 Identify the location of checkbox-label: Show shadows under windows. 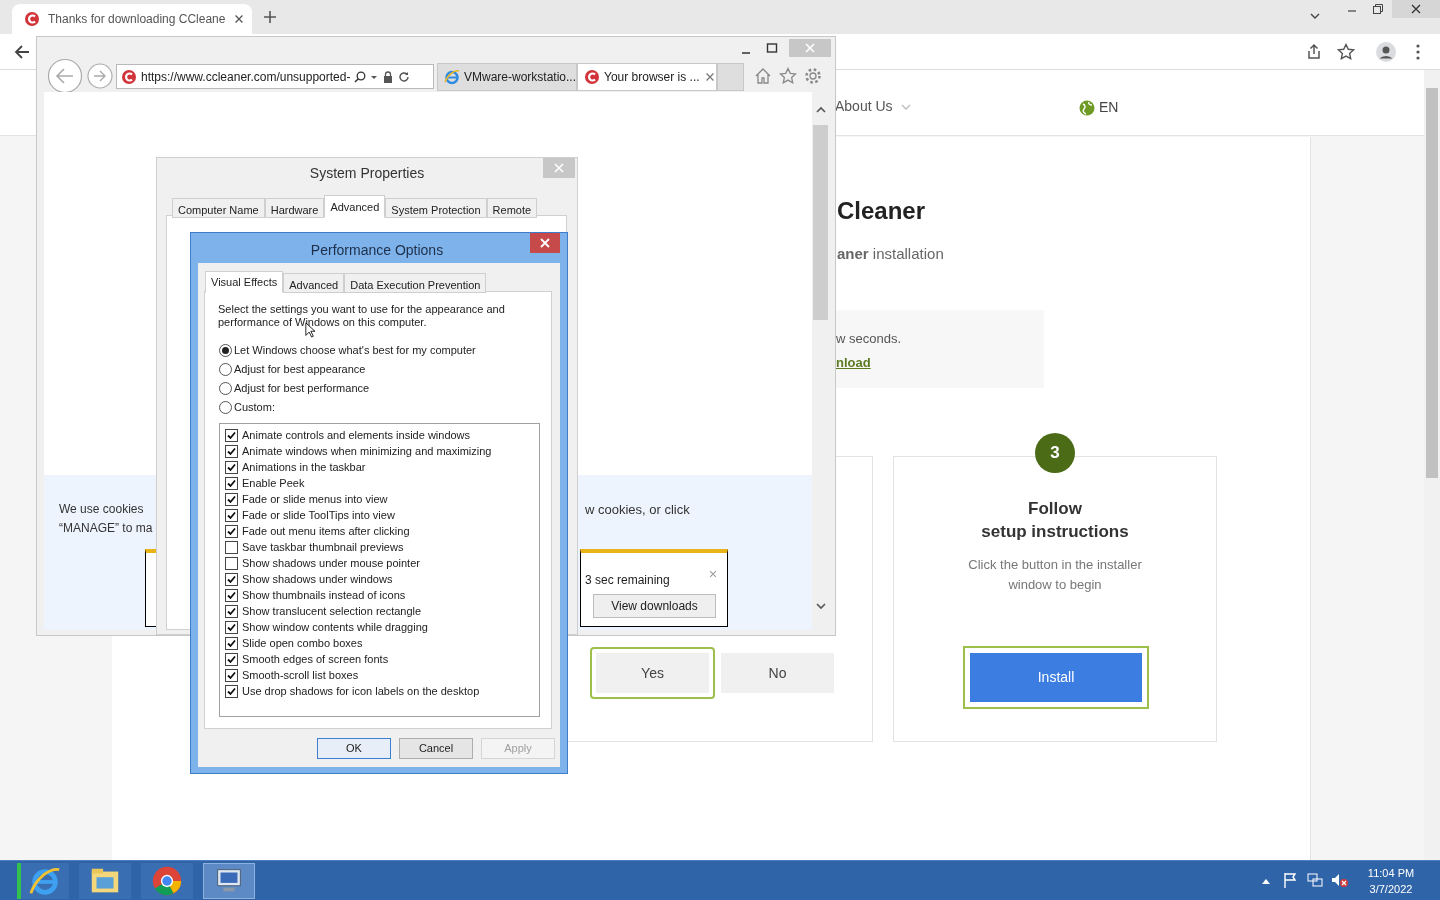
(317, 579).